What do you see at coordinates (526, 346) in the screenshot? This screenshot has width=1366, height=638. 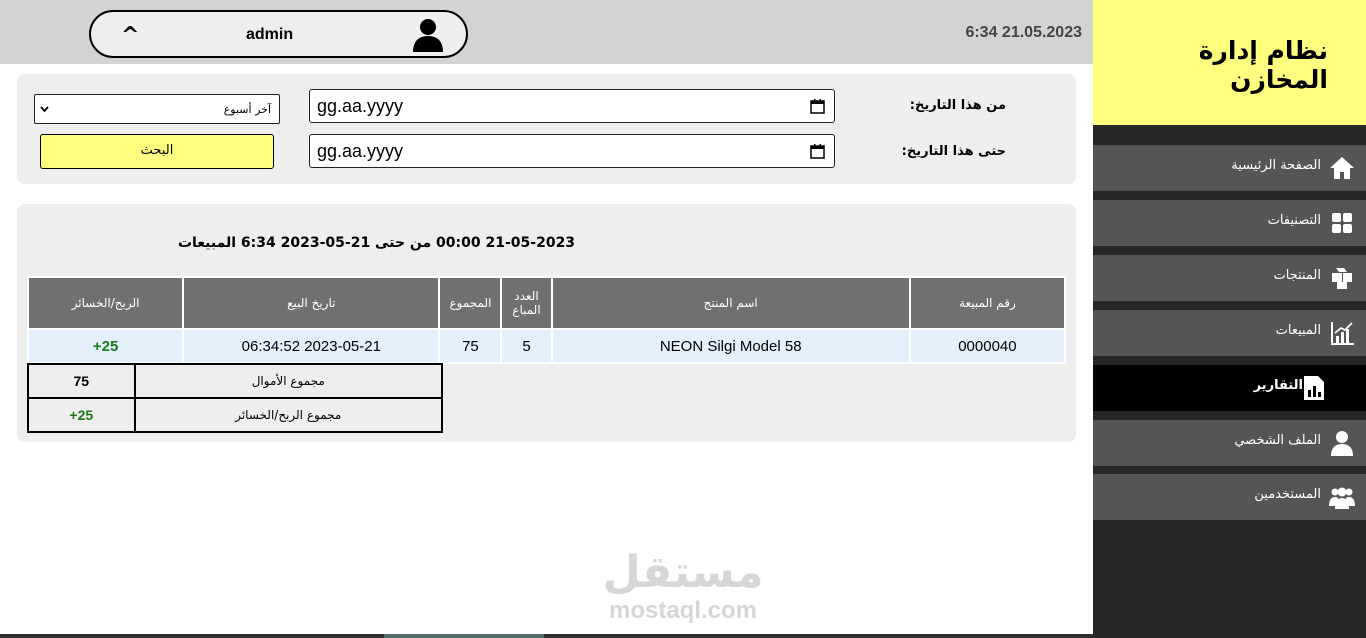 I see `cell-qty: 5` at bounding box center [526, 346].